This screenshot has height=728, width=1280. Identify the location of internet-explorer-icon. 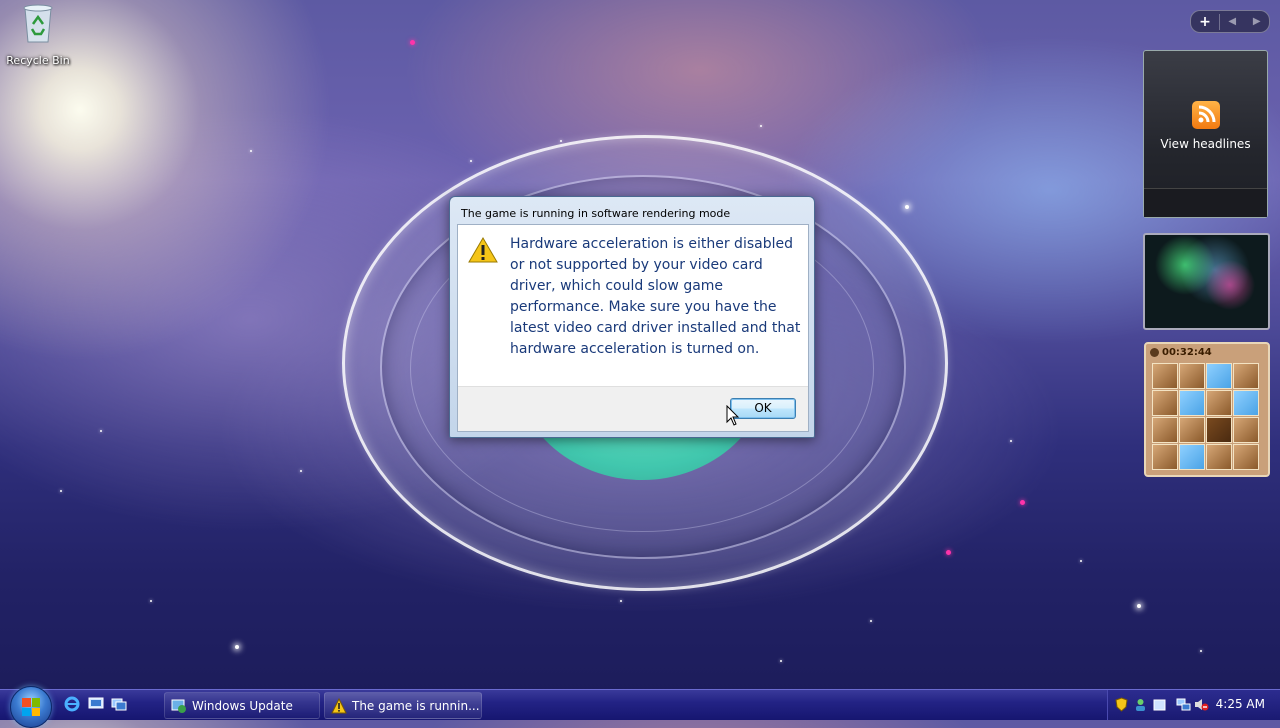
(72, 704).